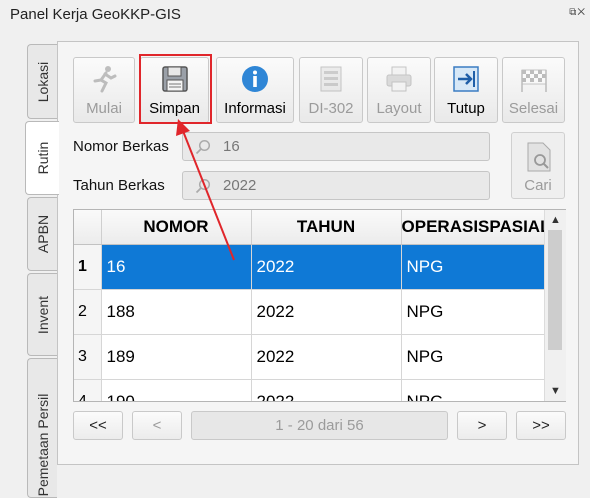 The width and height of the screenshot is (590, 498). Describe the element at coordinates (205, 190) in the screenshot. I see `annotation-arrow` at that location.